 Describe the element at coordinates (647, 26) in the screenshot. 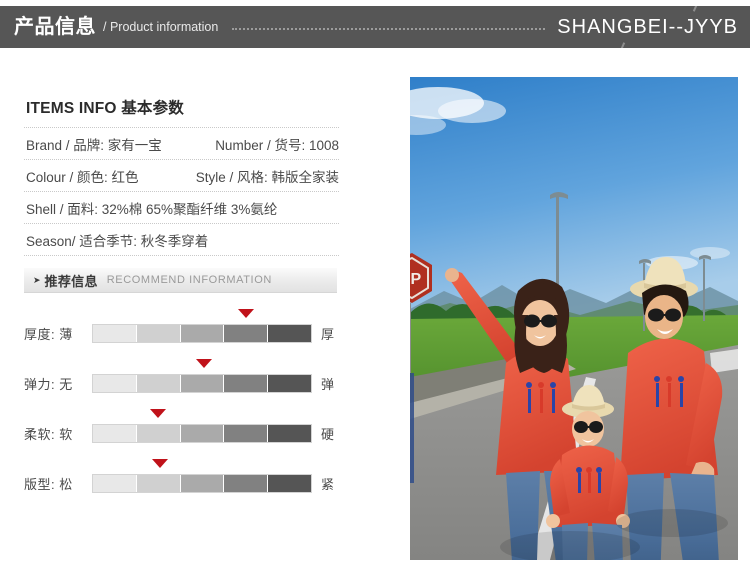

I see `header-brand-name: SHANGBEI--JYYB` at that location.